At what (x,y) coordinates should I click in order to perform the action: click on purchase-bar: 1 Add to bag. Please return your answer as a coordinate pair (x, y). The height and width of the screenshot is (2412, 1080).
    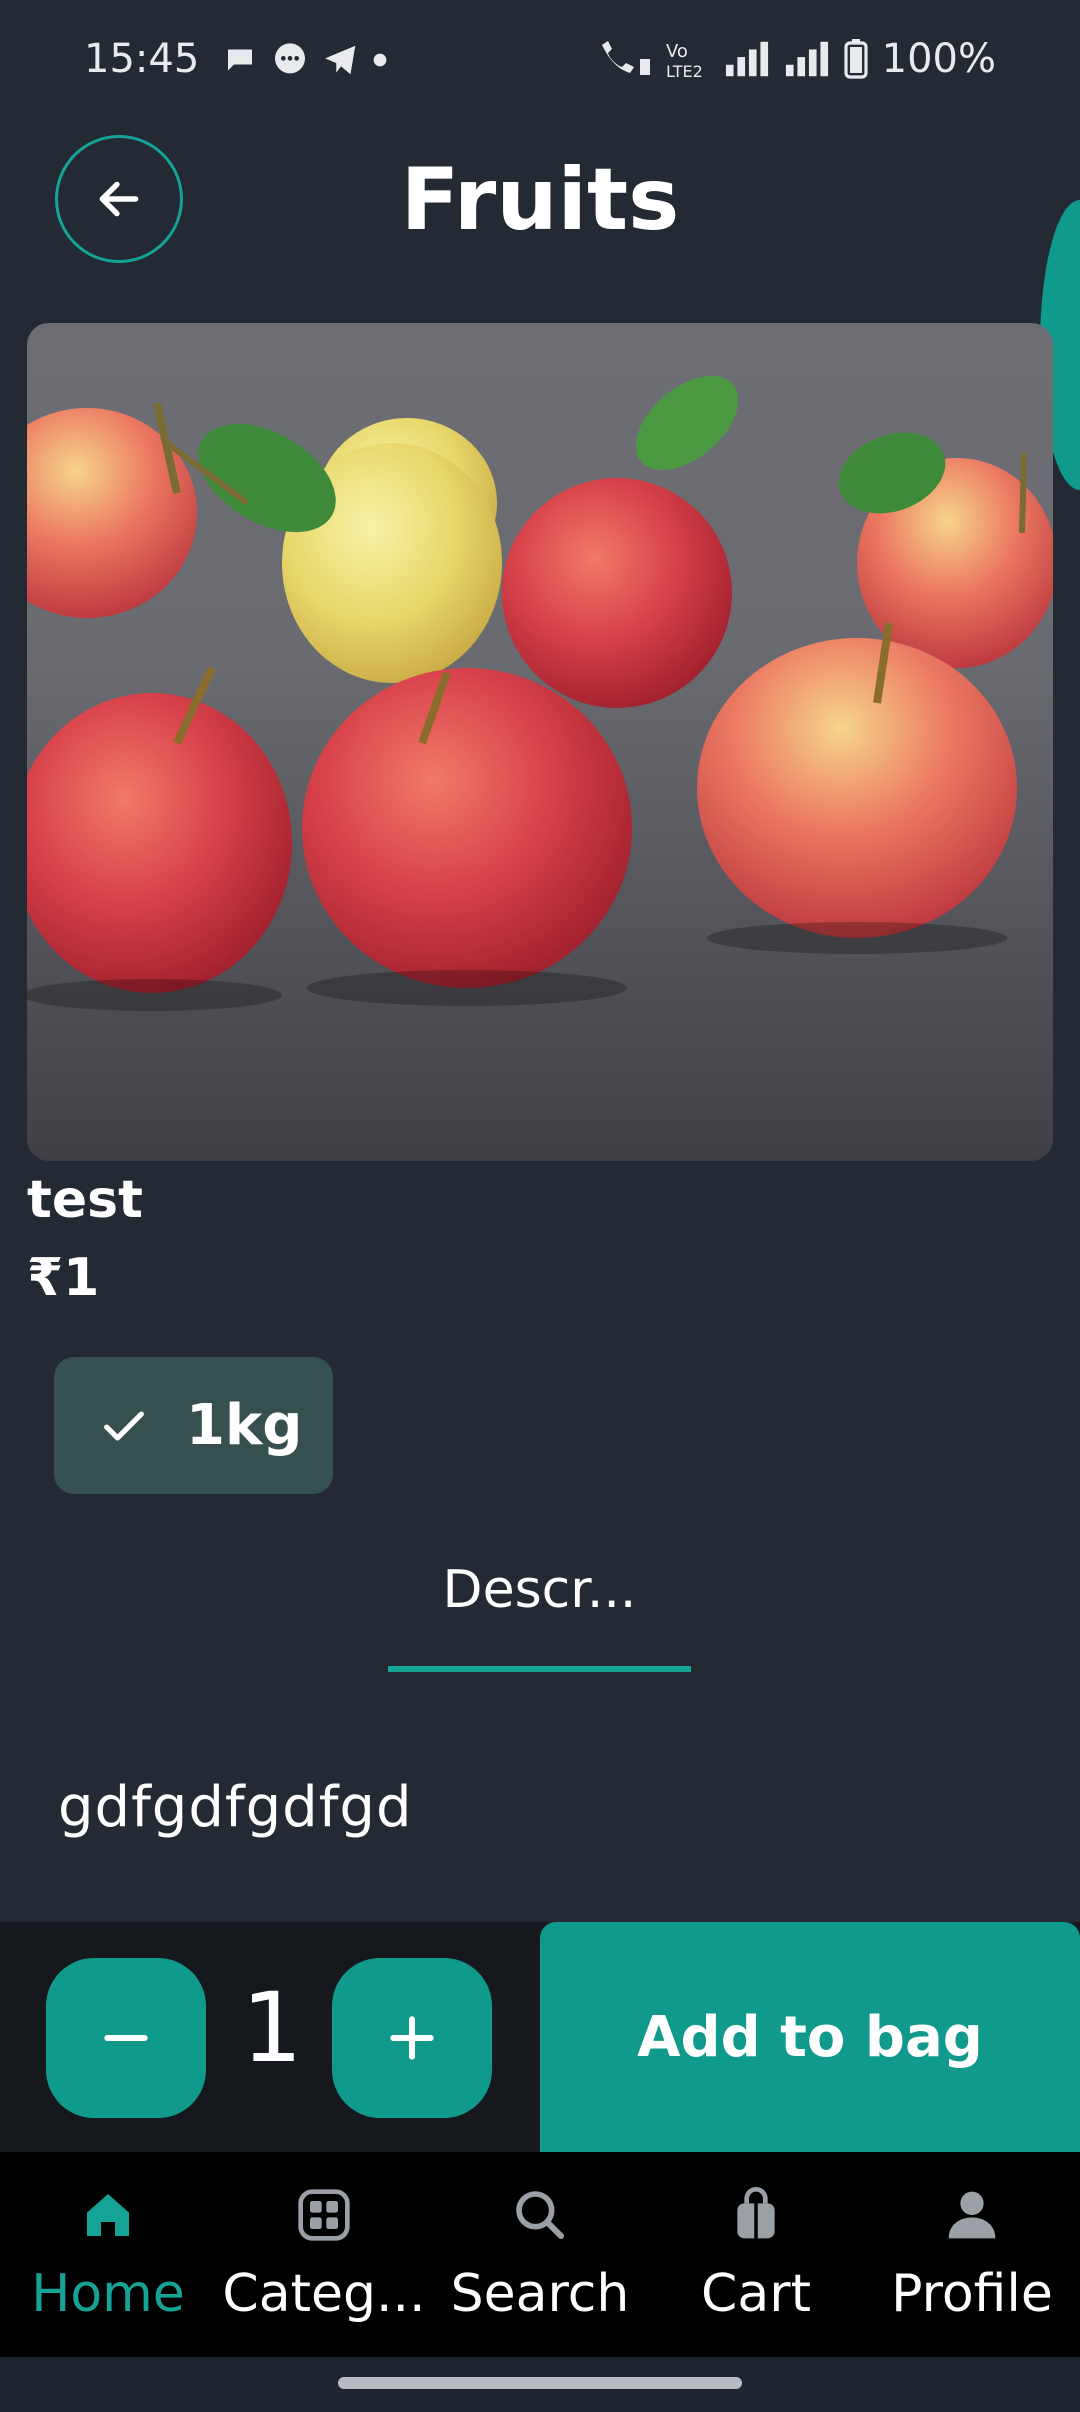
    Looking at the image, I should click on (540, 2037).